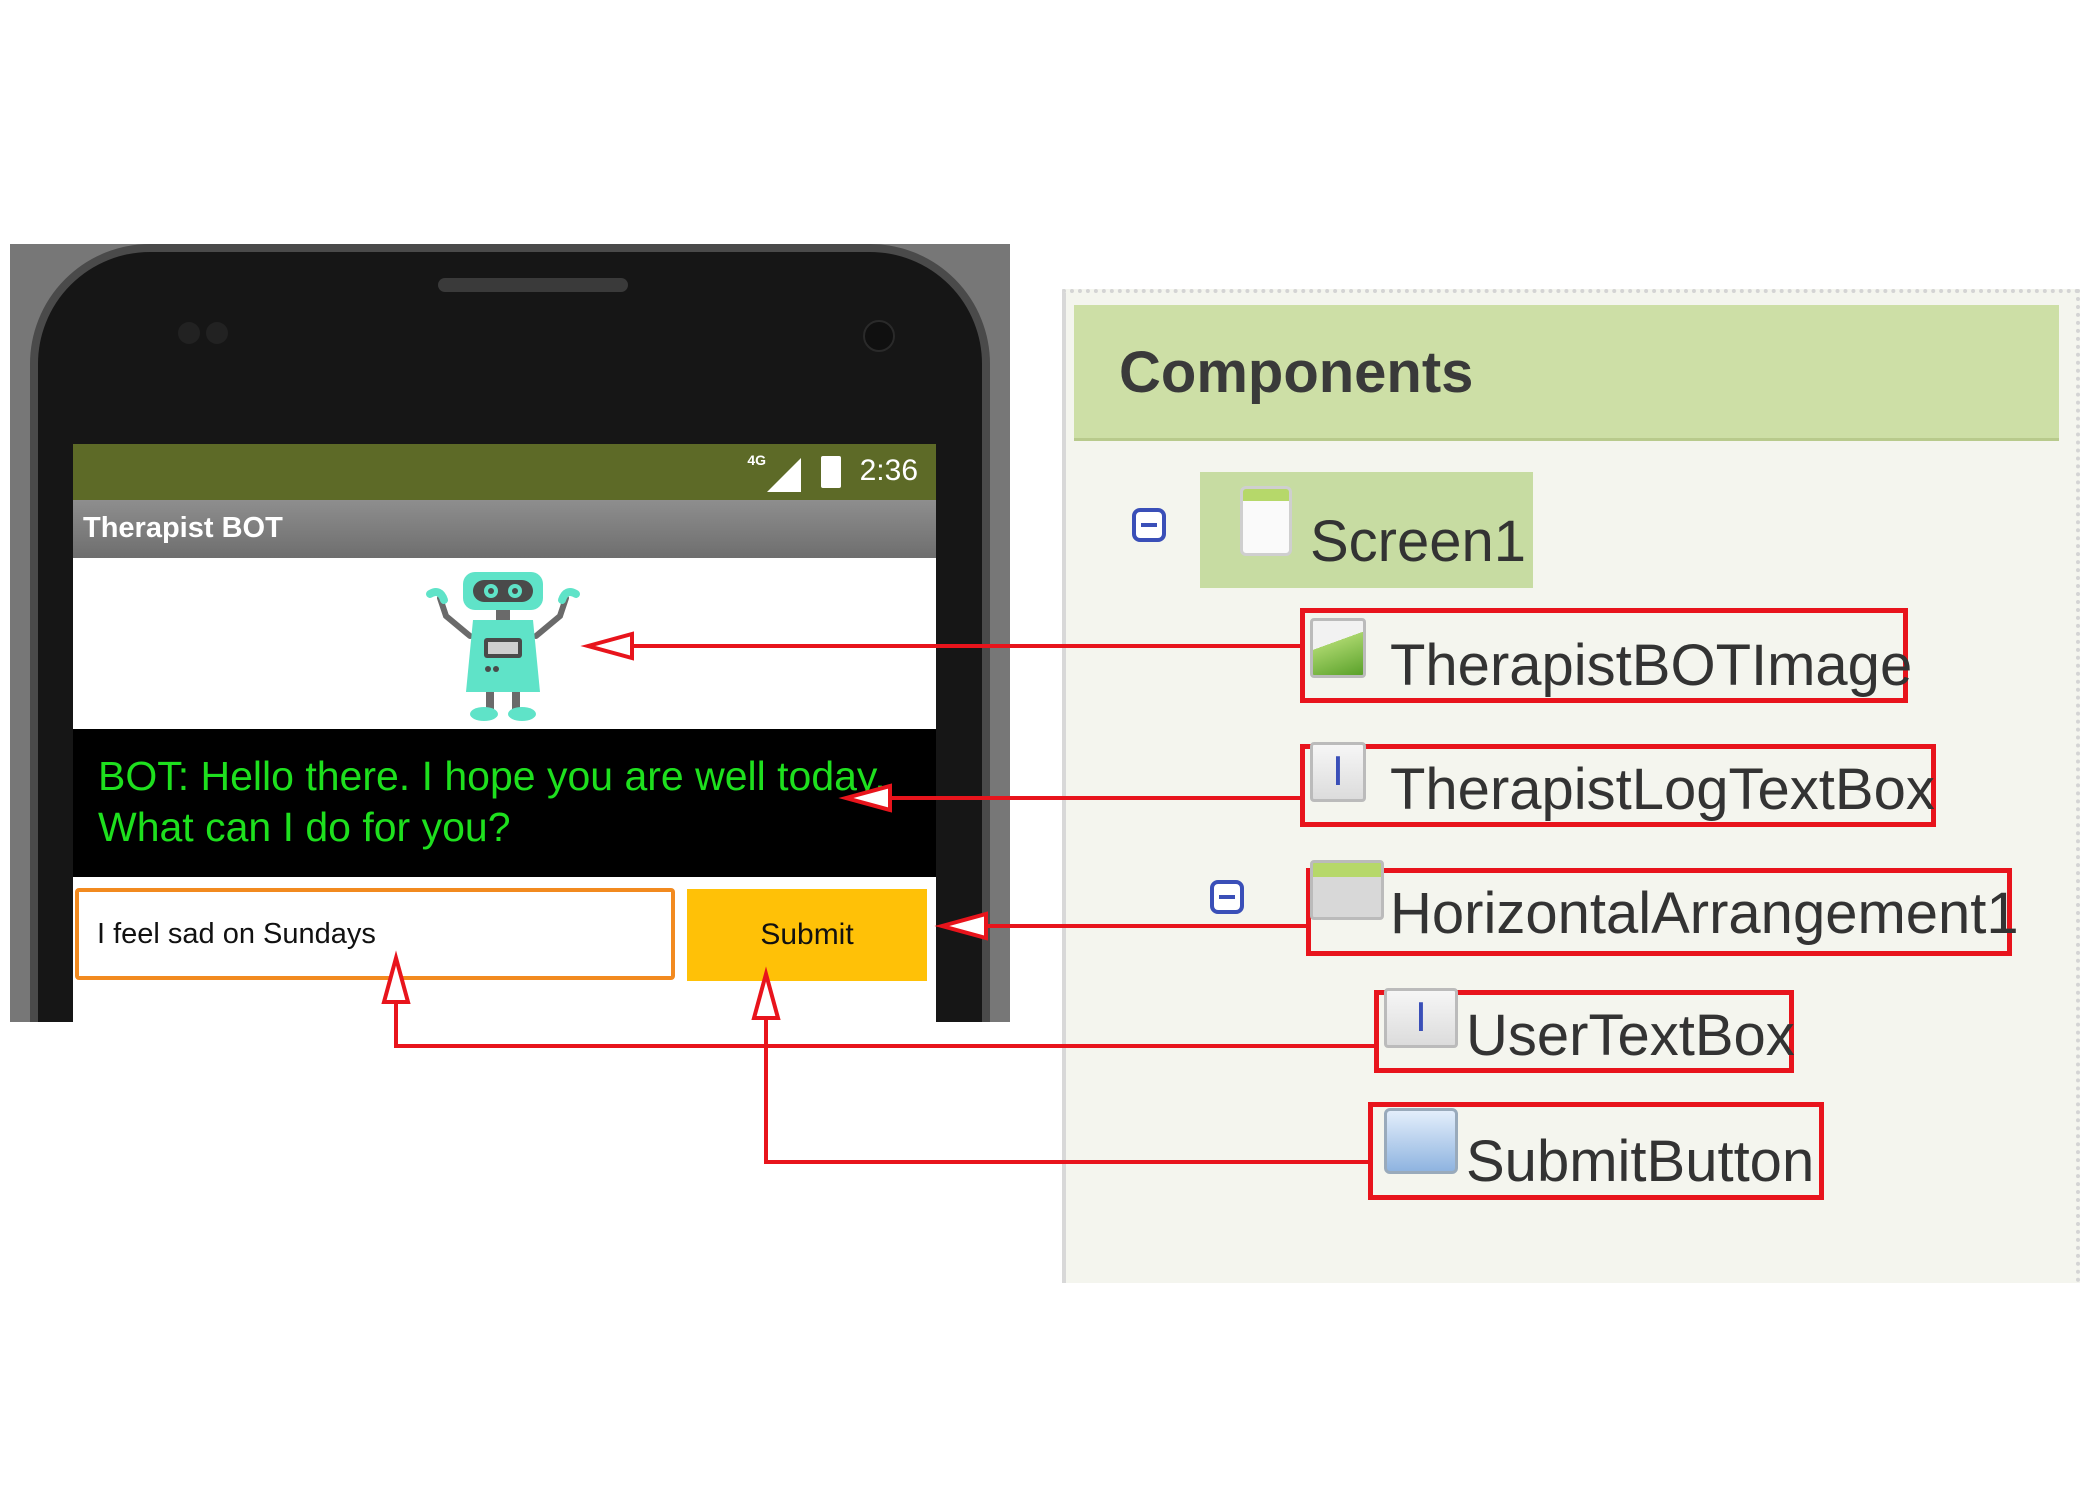 This screenshot has height=1500, width=2100. I want to click on tree-item-label: TherapistLogTextBox, so click(1662, 789).